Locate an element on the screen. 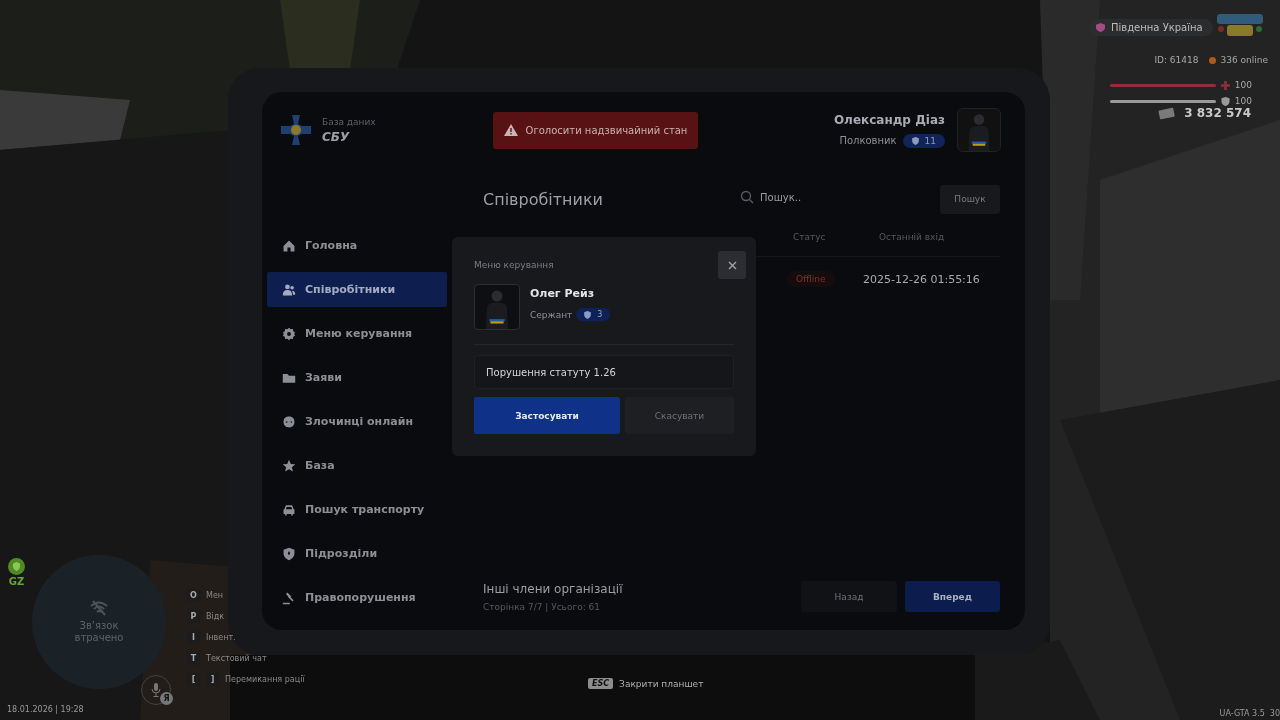 The image size is (1280, 720). radio-status: Зв’язок втрачено is located at coordinates (99, 632).